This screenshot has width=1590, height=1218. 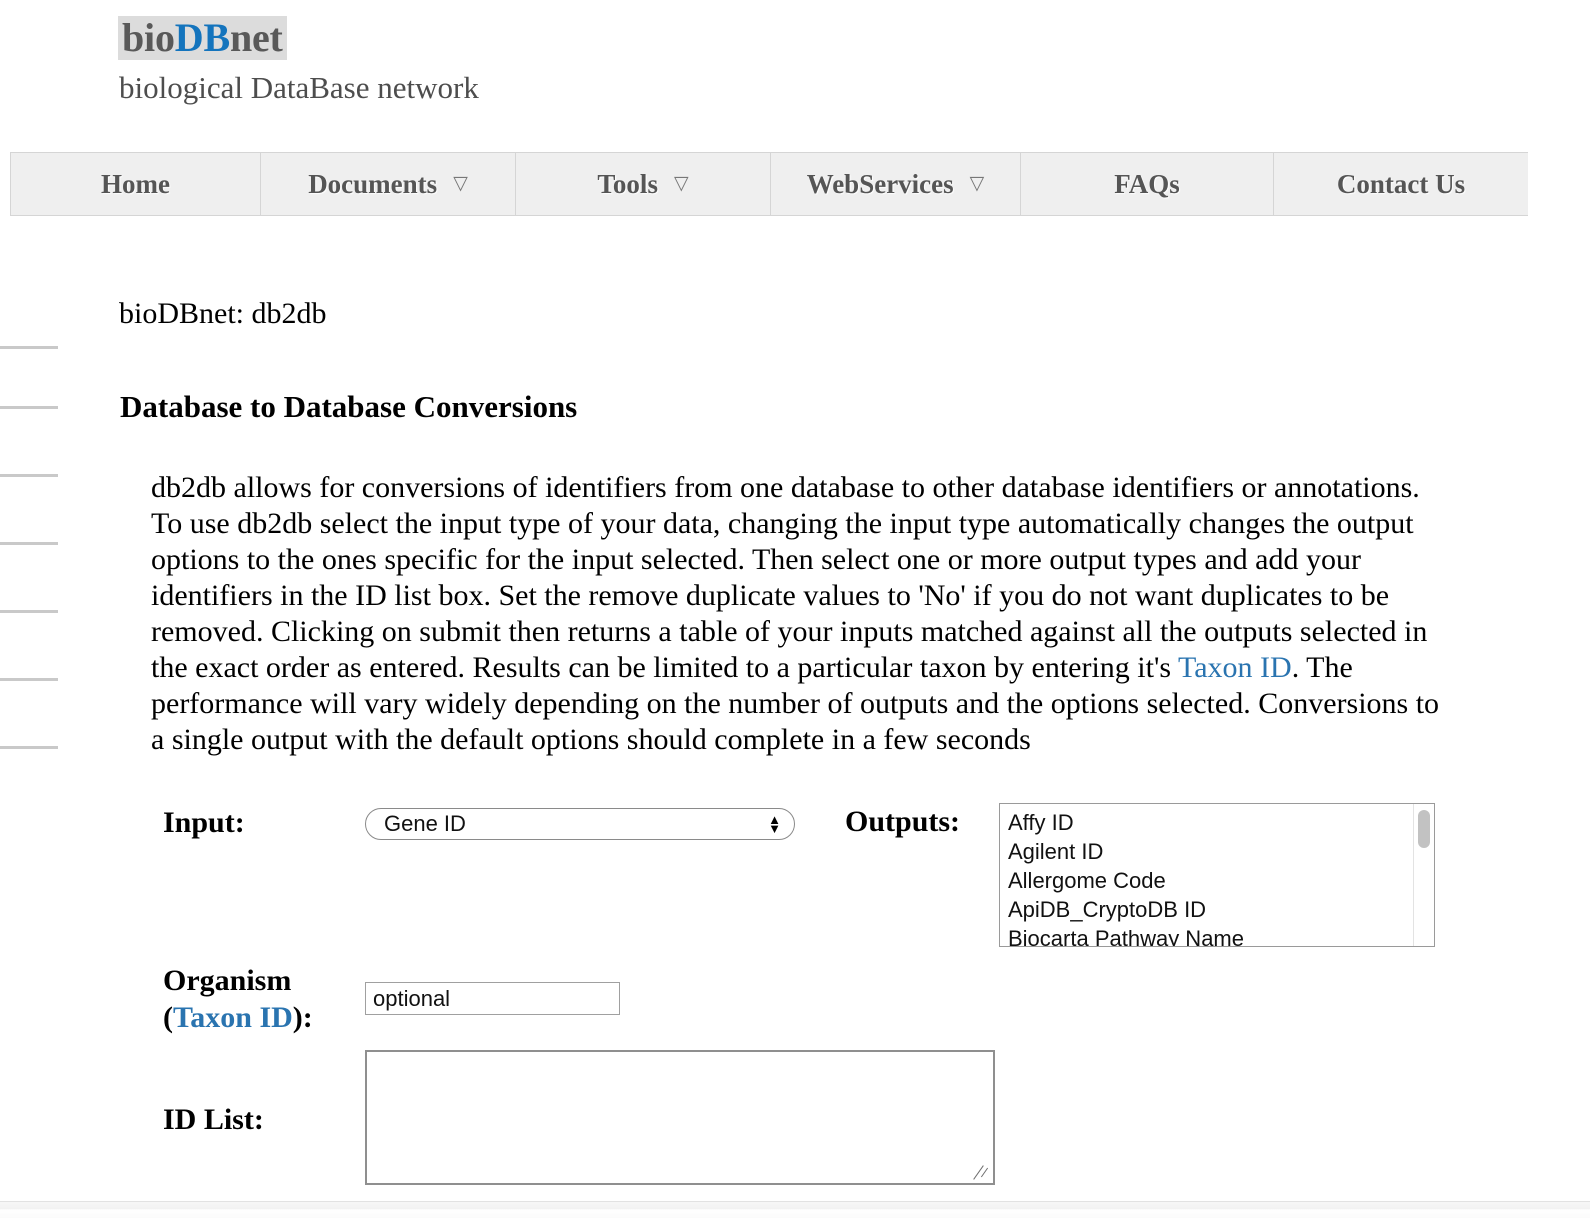 I want to click on nav-label-contact-us: Contact Us, so click(x=1401, y=183).